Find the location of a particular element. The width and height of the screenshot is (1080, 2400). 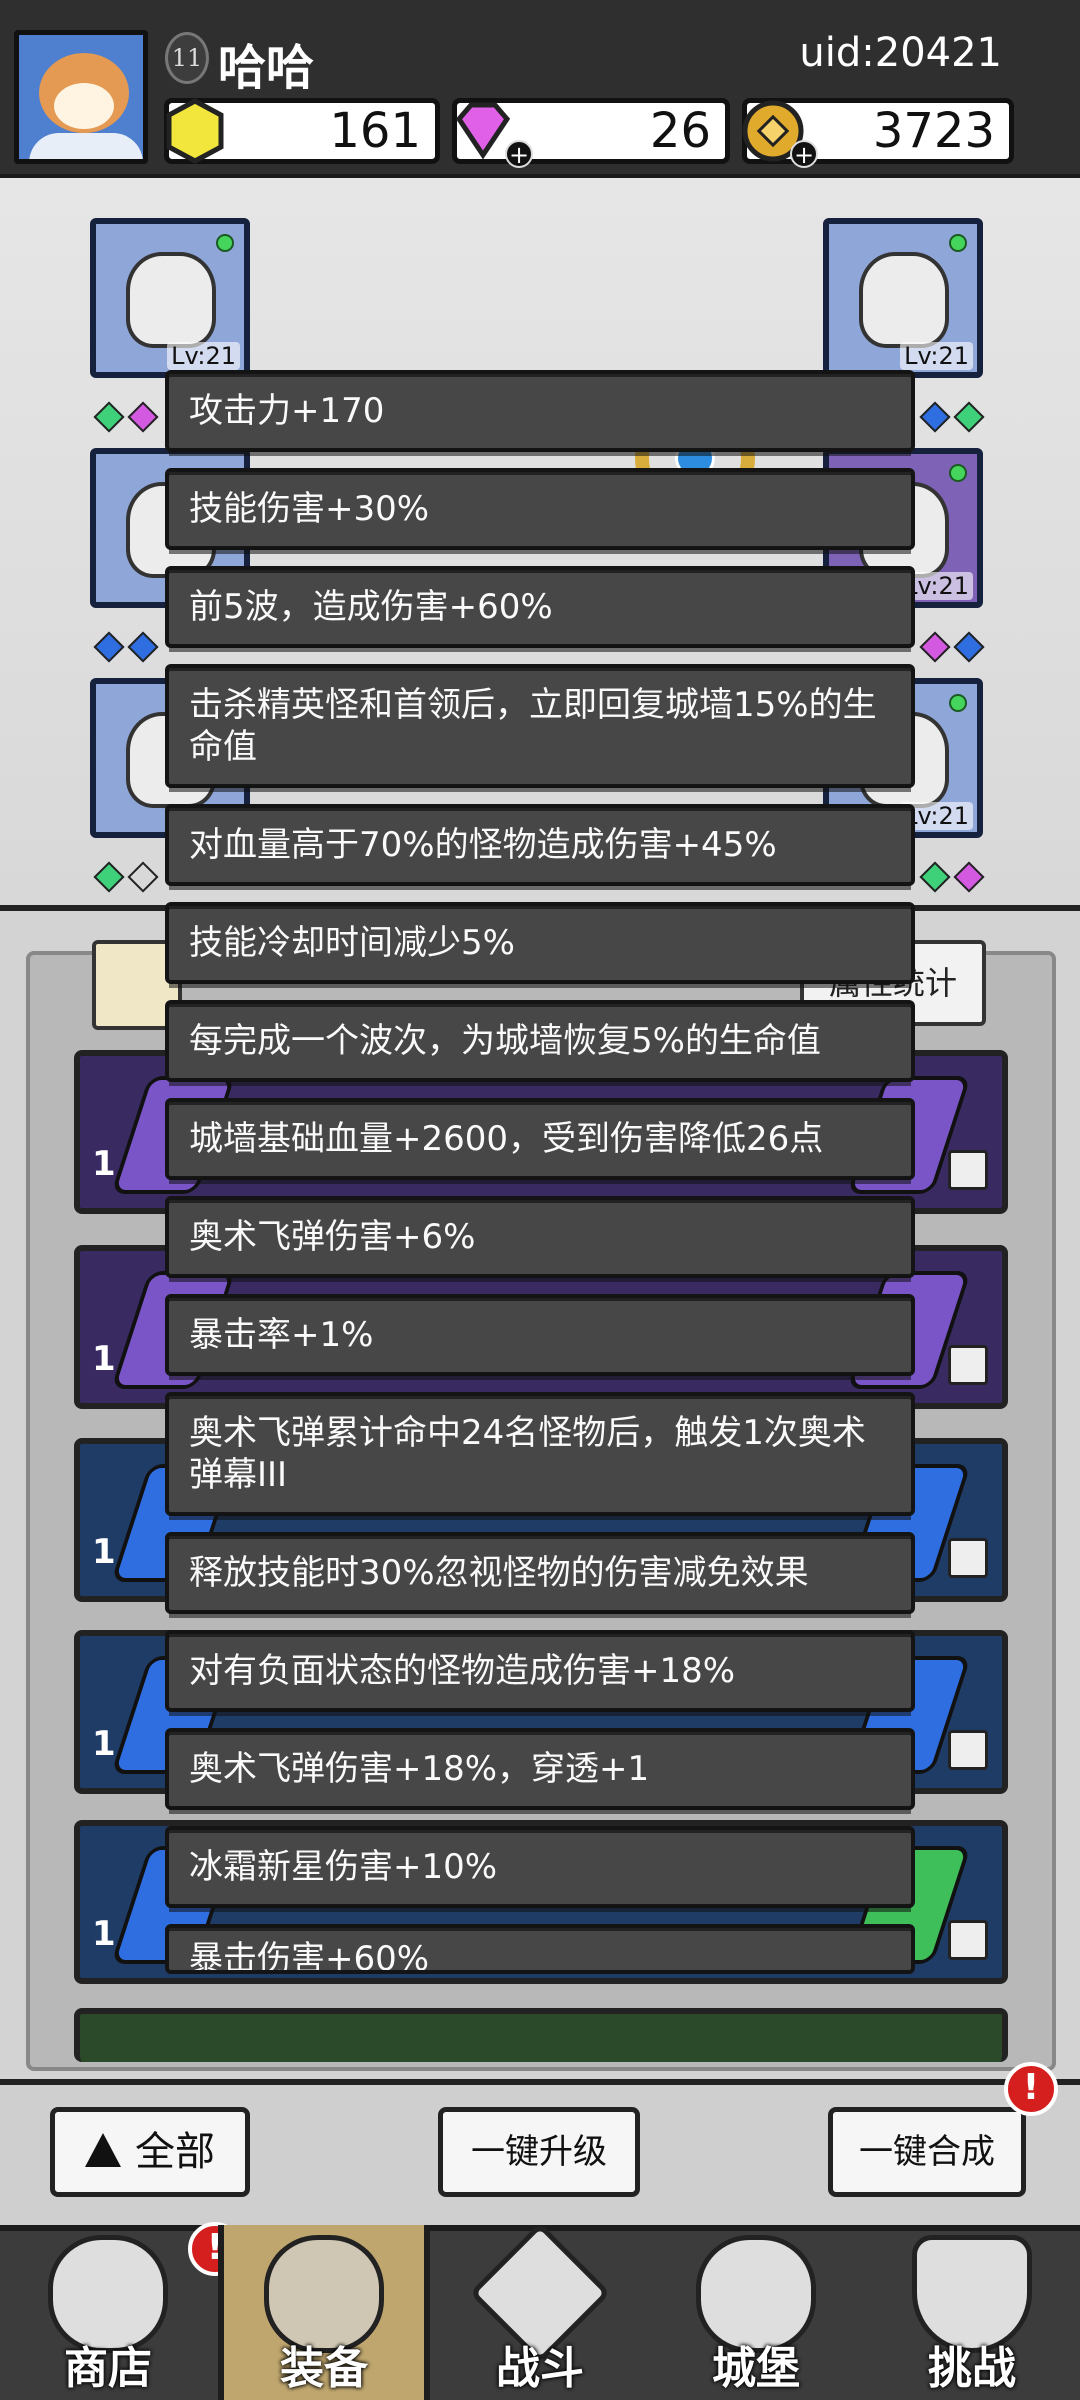

filter-all-label: 全部 is located at coordinates (175, 2152).